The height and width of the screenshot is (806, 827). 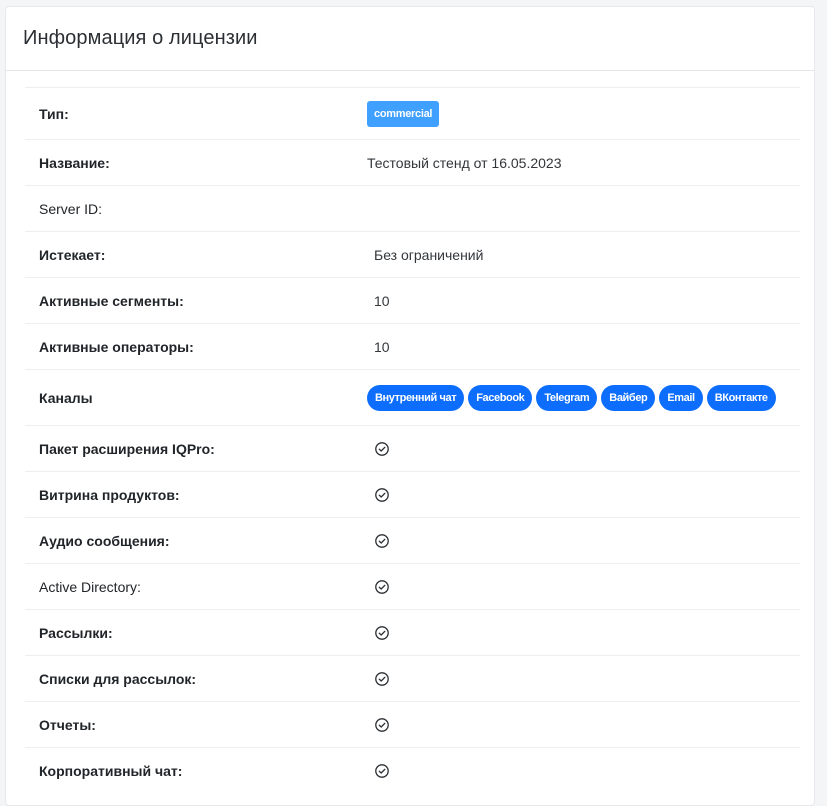 I want to click on expires-label: Истекает:, so click(x=72, y=254).